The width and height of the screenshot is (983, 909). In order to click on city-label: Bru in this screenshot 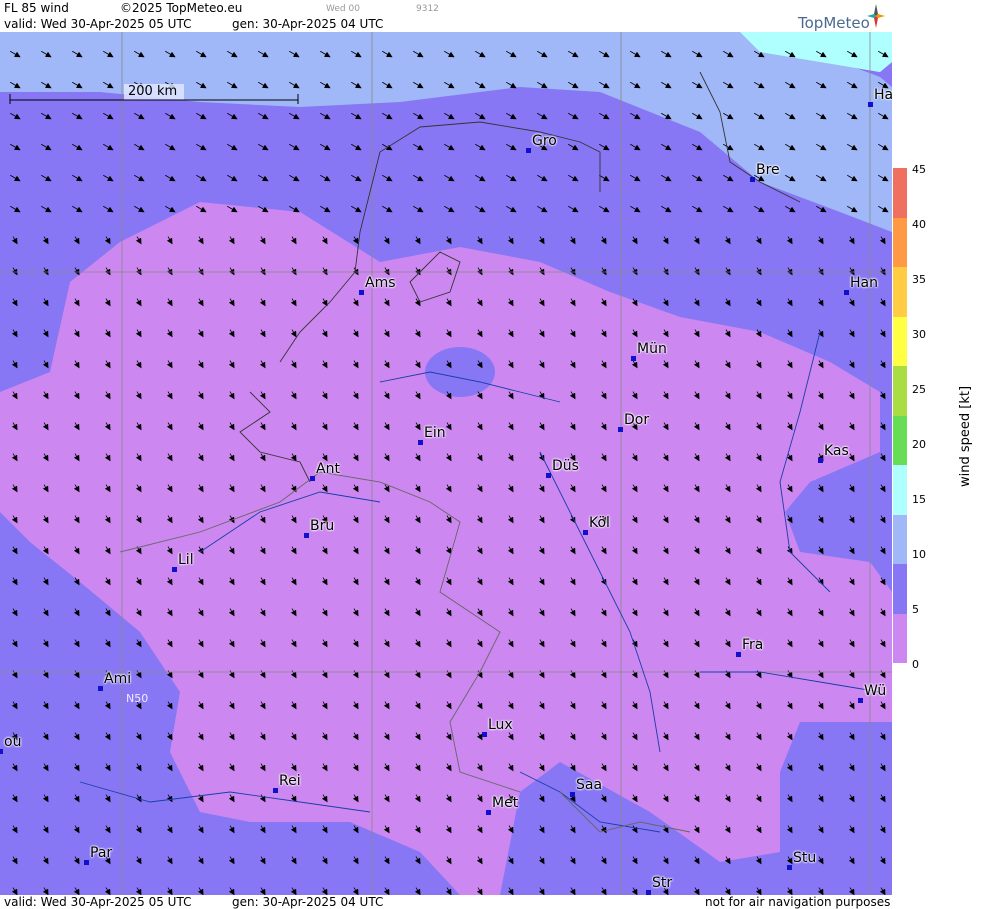, I will do `click(322, 526)`.